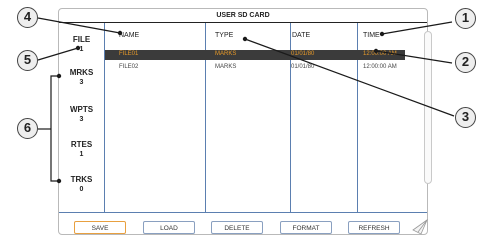 This screenshot has width=486, height=242. Describe the element at coordinates (27, 128) in the screenshot. I see `callout-6: 6` at that location.